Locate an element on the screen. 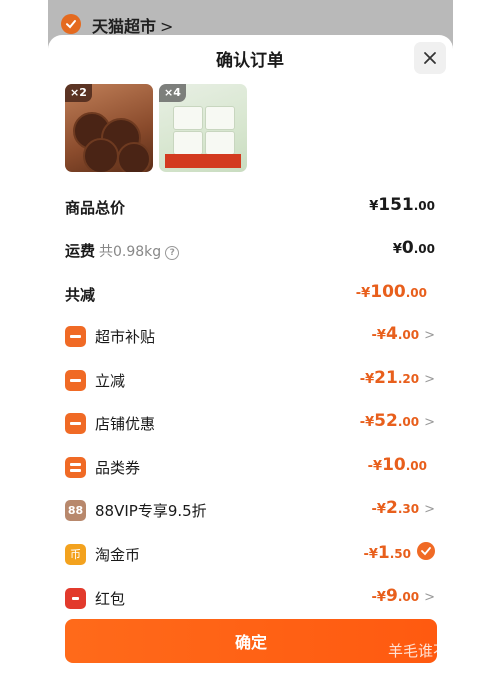 The image size is (500, 677). help-icon: ? is located at coordinates (172, 253).